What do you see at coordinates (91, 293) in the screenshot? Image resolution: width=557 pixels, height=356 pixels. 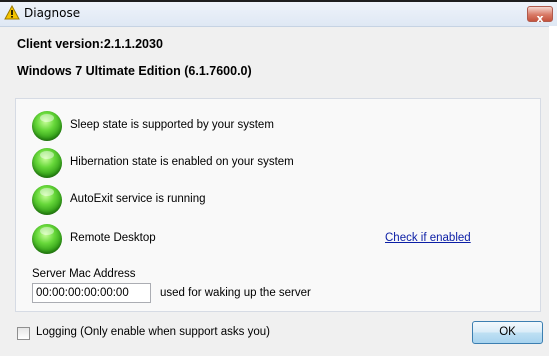 I see `server-mac-input` at bounding box center [91, 293].